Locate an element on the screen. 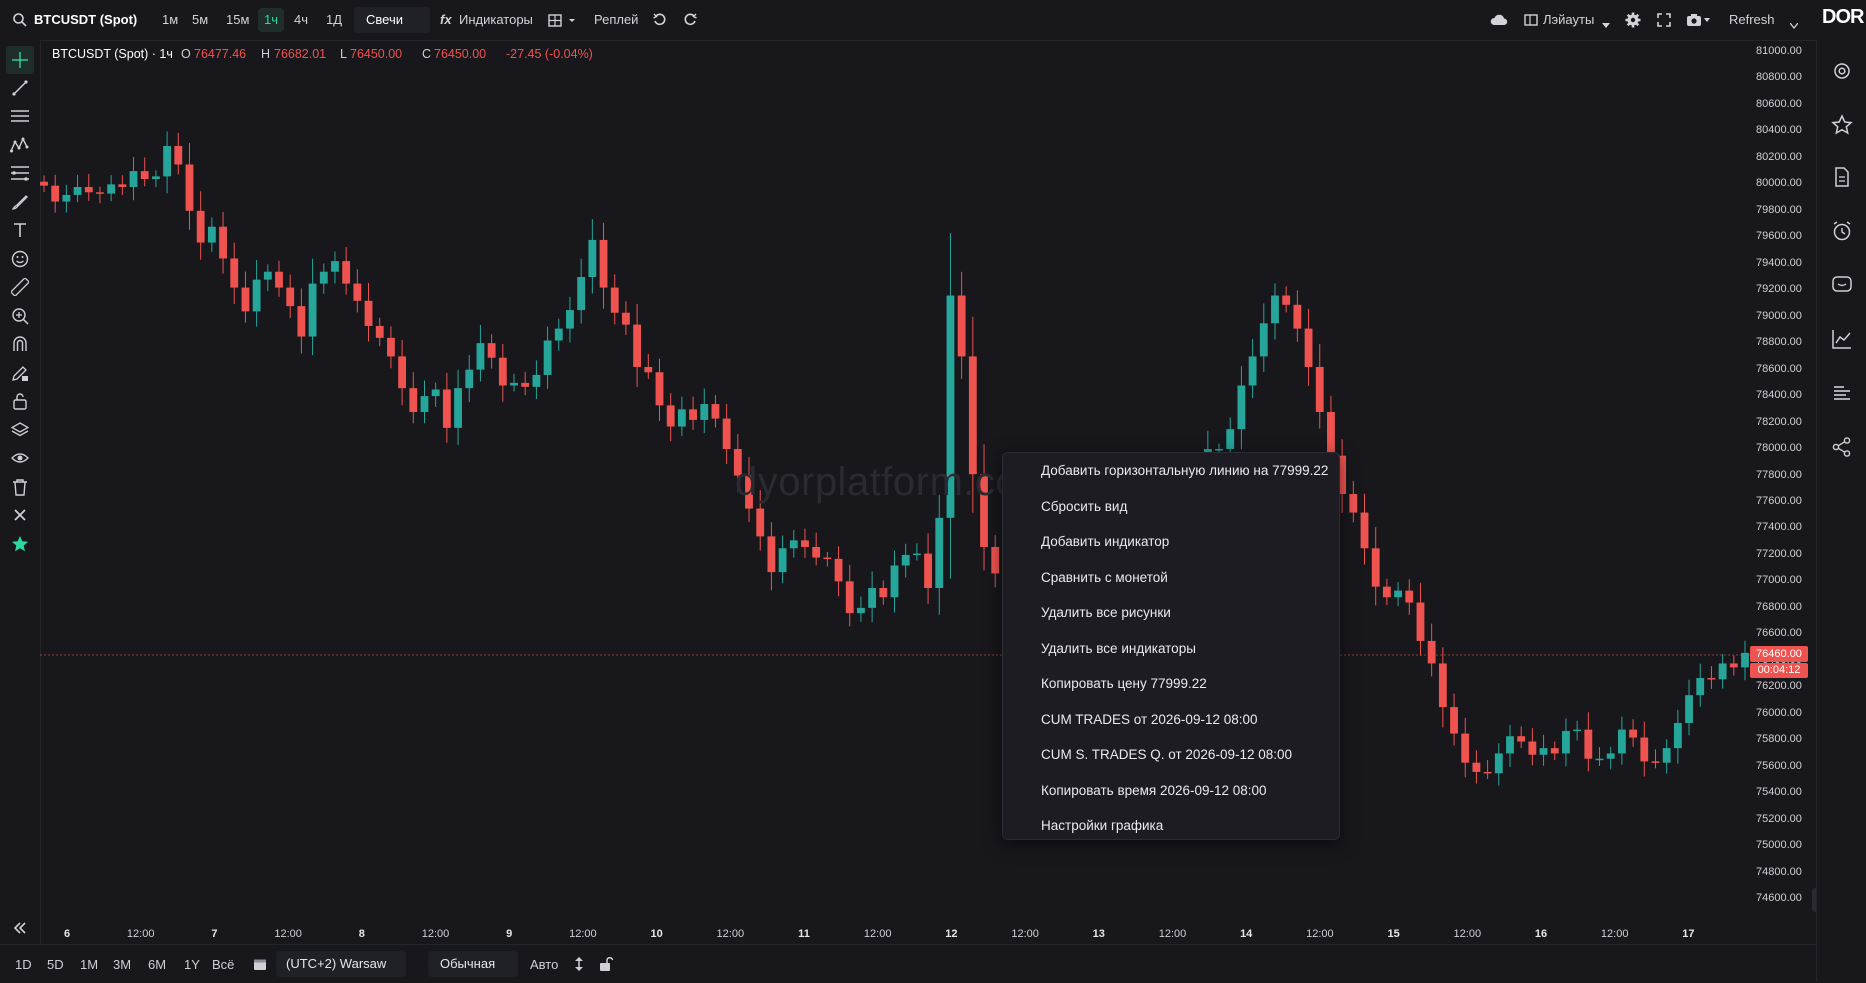 This screenshot has width=1866, height=983. auto-scale-toggle: Авто is located at coordinates (544, 965).